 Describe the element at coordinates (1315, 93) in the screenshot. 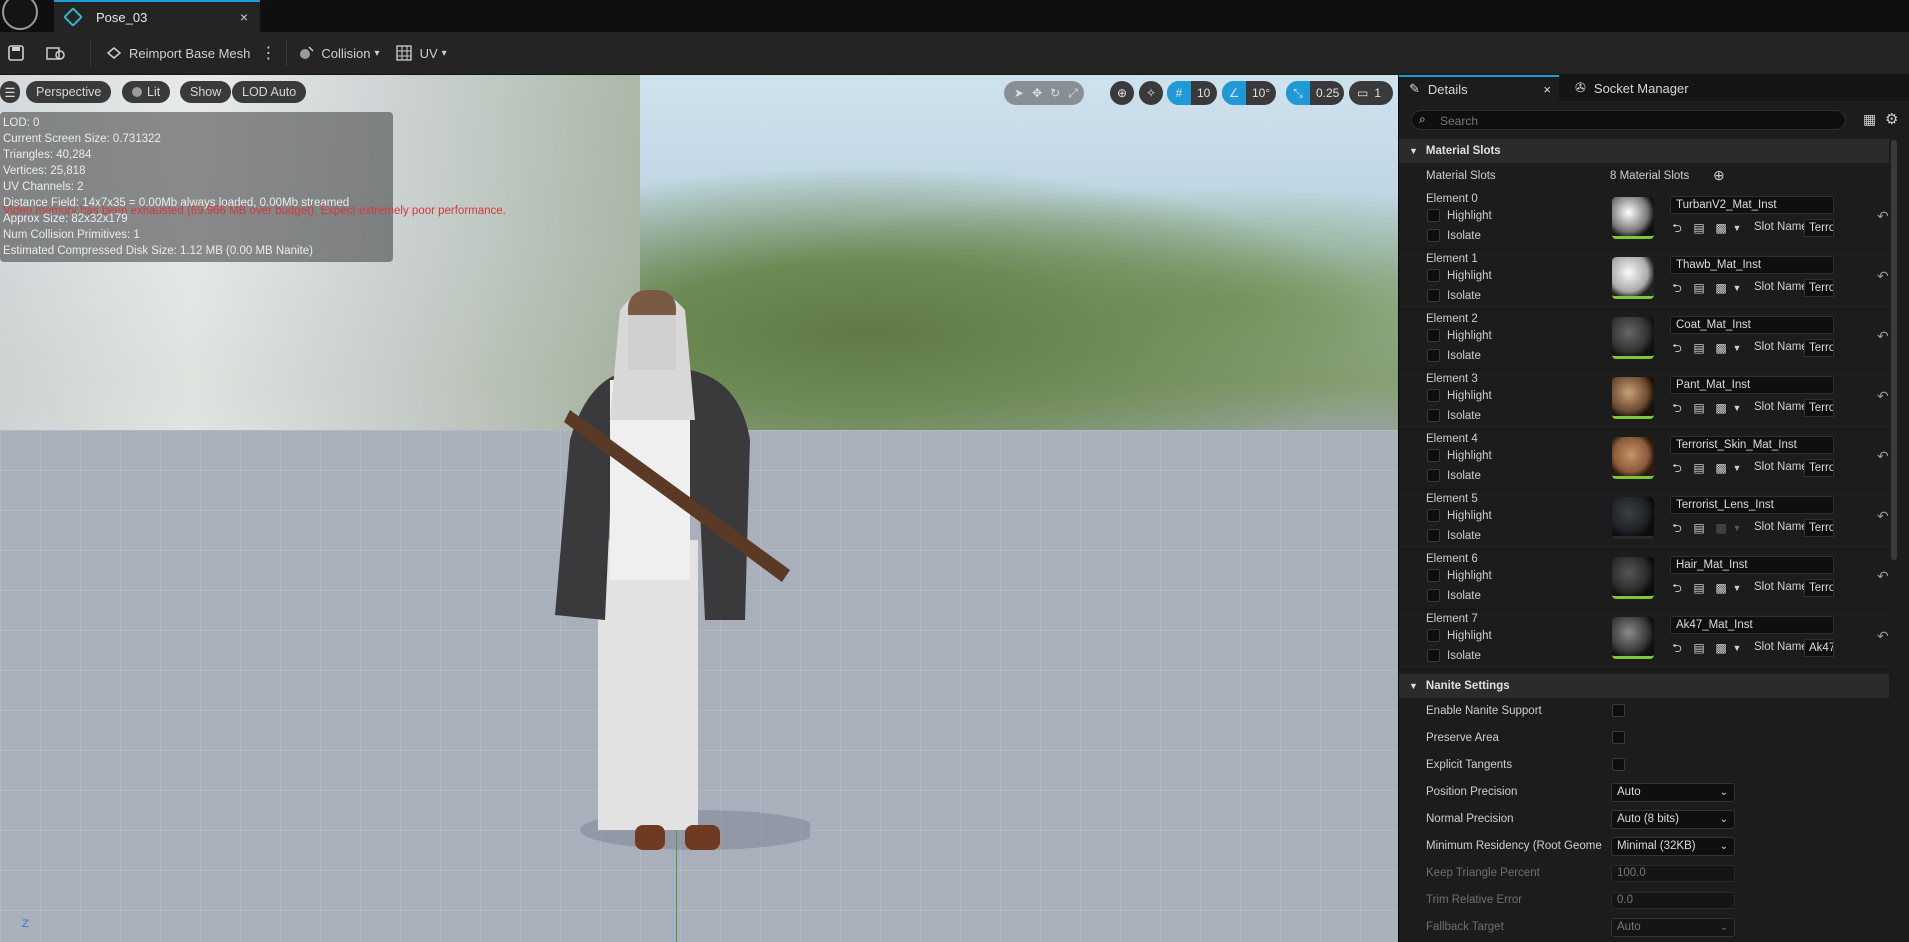

I see `scale-snap-control: ⤡ 0.25` at that location.